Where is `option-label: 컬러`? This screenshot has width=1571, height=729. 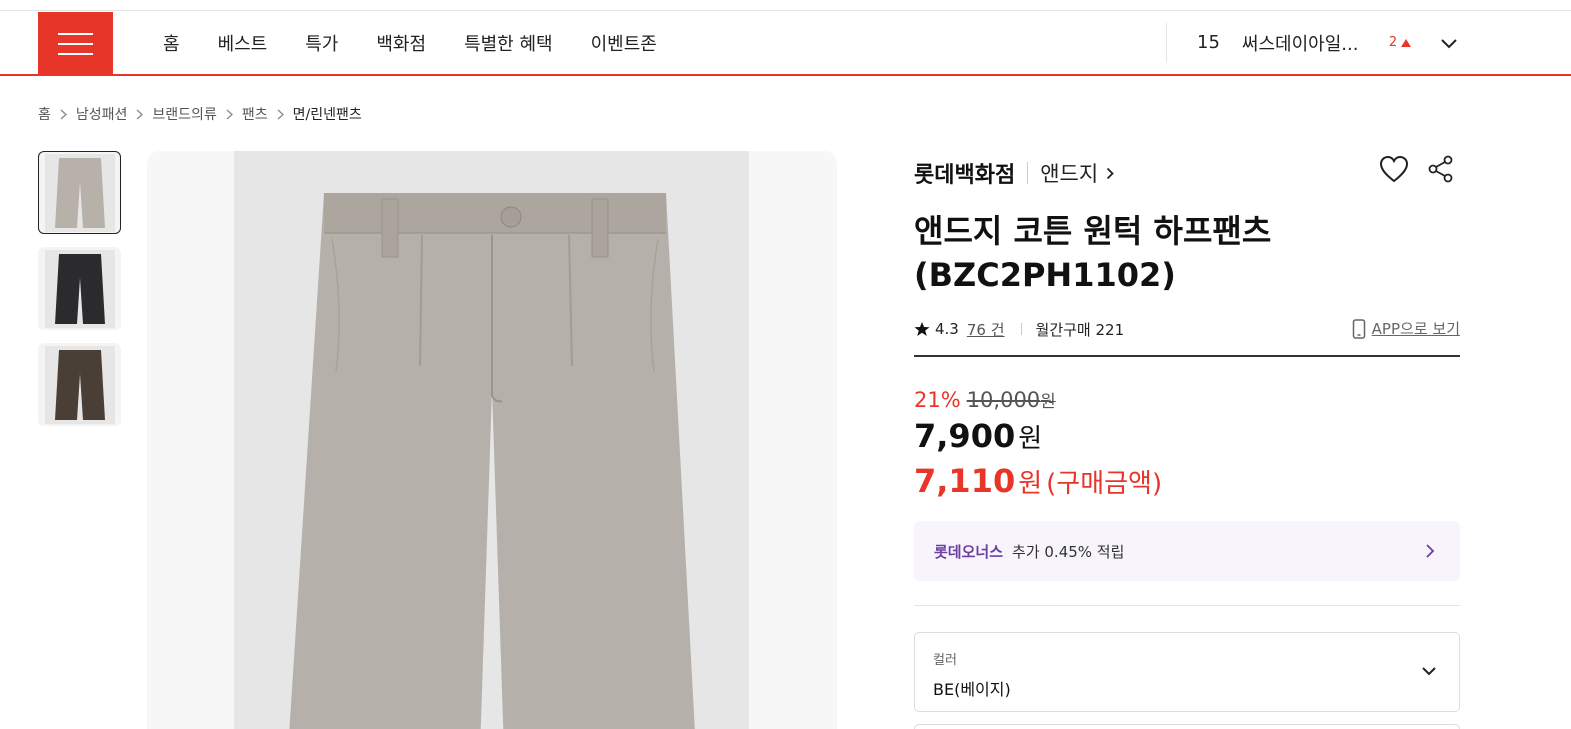
option-label: 컬러 is located at coordinates (945, 660).